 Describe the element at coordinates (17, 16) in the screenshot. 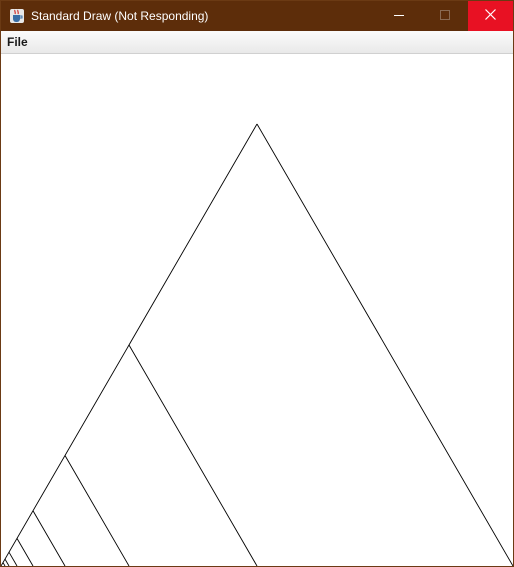

I see `java-cup-icon` at that location.